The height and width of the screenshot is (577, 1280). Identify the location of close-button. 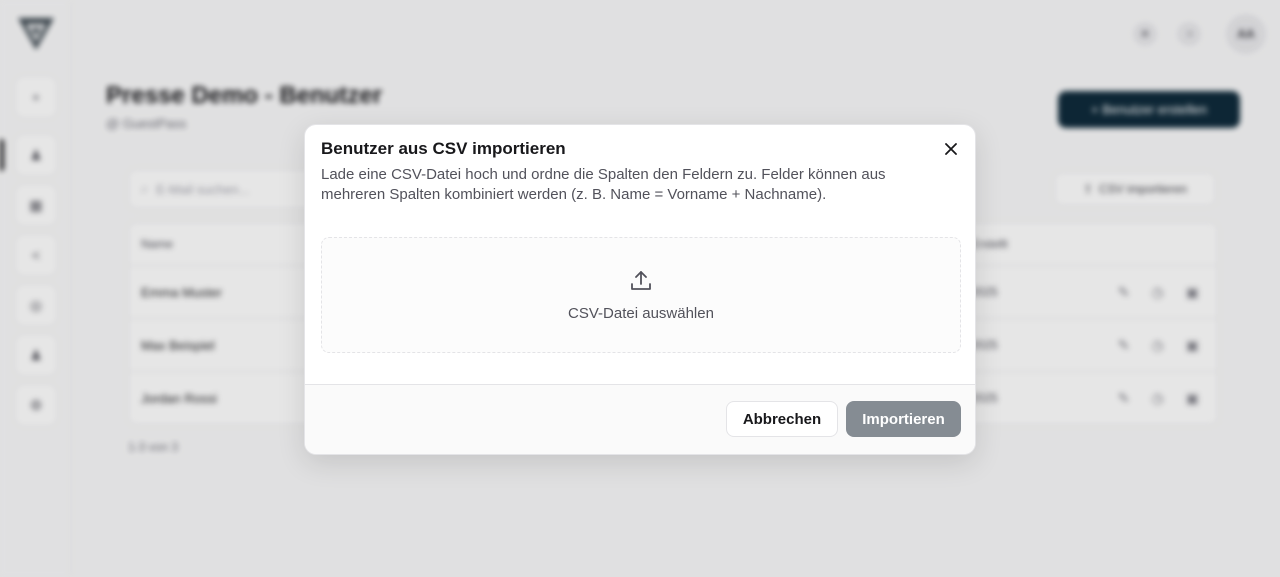
(951, 149).